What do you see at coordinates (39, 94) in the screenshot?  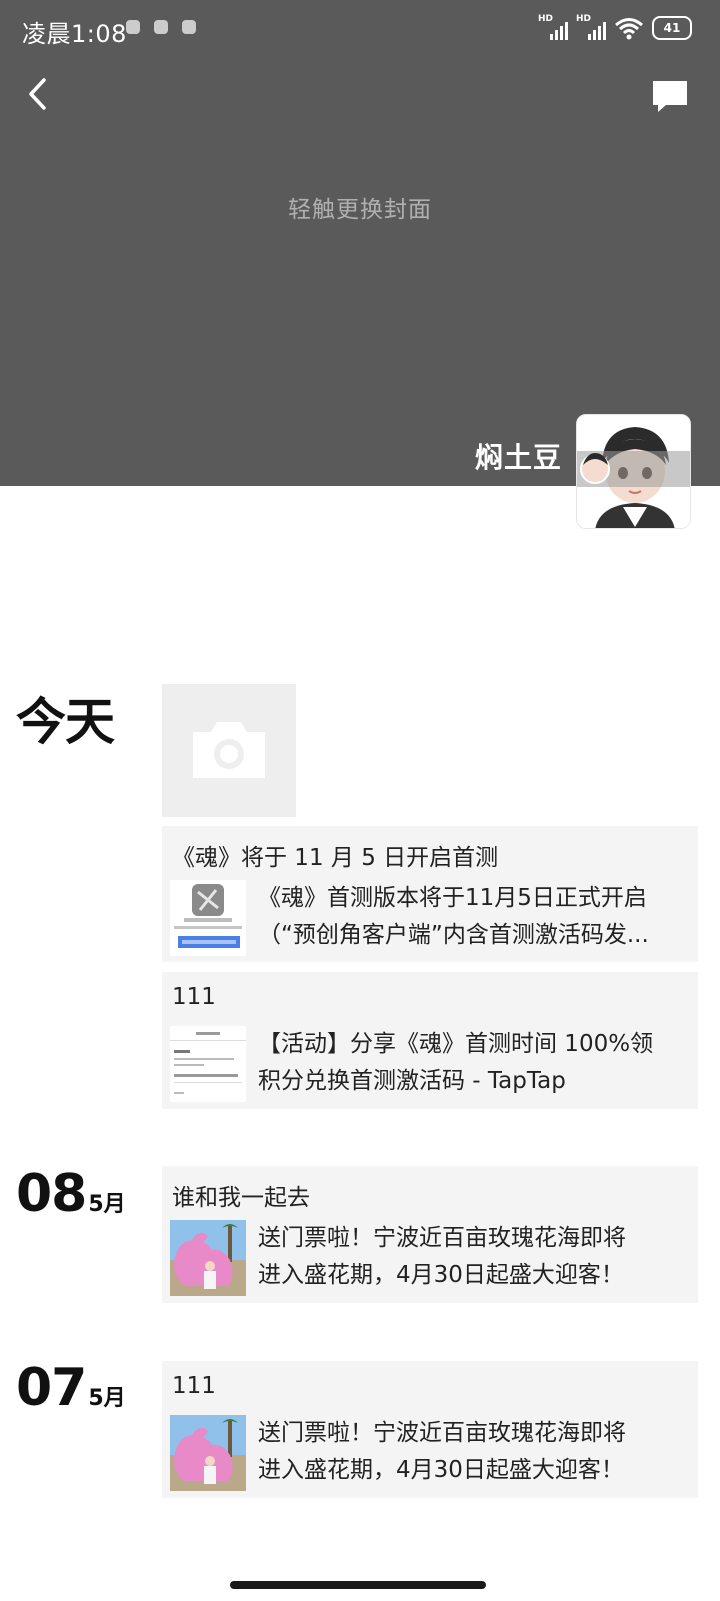 I see `back-icon` at bounding box center [39, 94].